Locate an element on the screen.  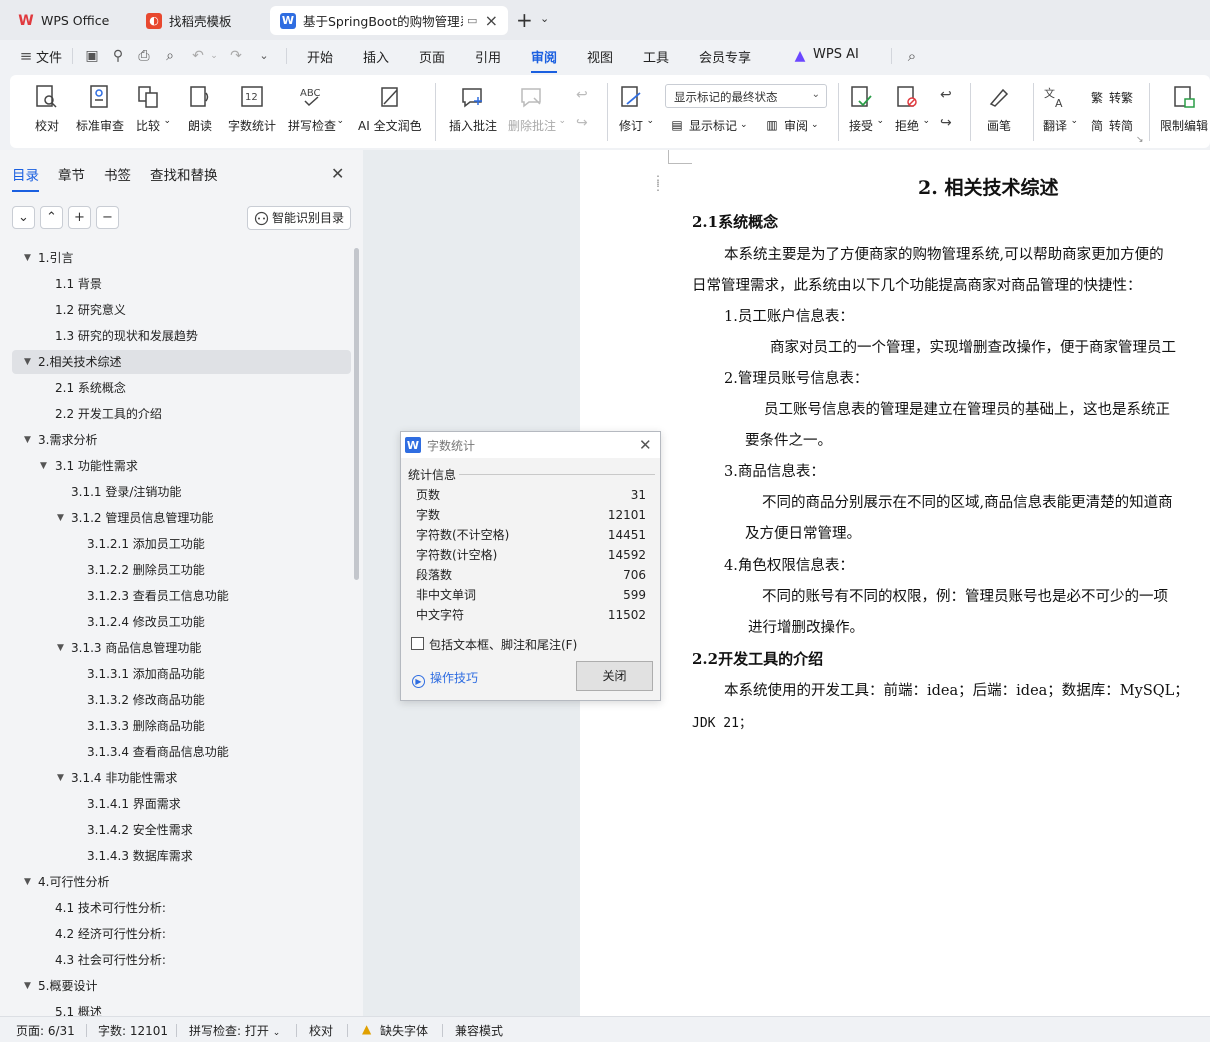
toc-item: ▼ 3.需求分析 is located at coordinates (181, 440).